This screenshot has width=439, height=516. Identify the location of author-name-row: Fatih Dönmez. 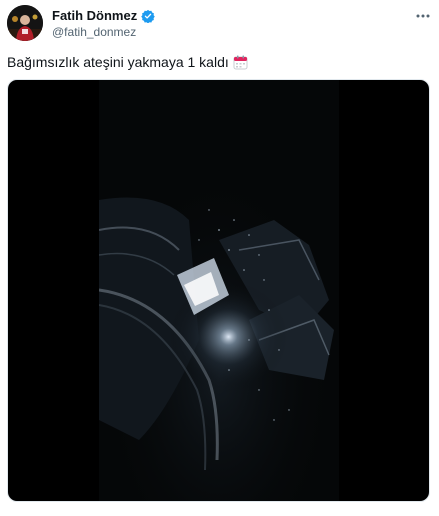
(104, 16).